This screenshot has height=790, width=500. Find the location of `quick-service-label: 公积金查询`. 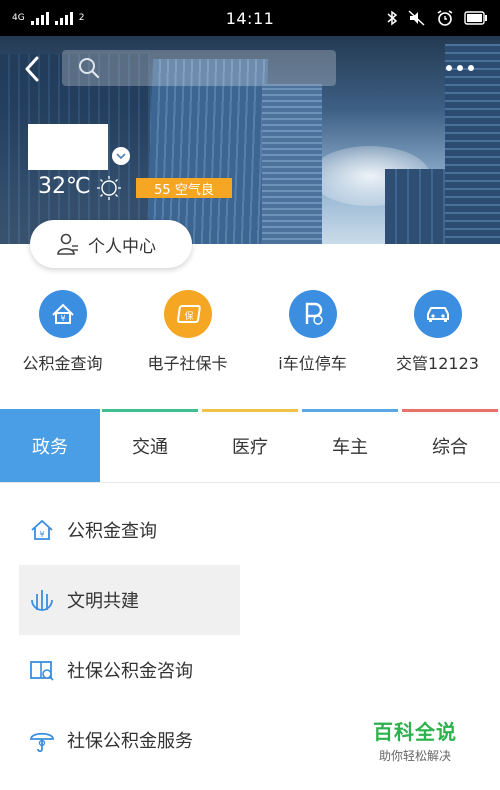

quick-service-label: 公积金查询 is located at coordinates (62, 363).